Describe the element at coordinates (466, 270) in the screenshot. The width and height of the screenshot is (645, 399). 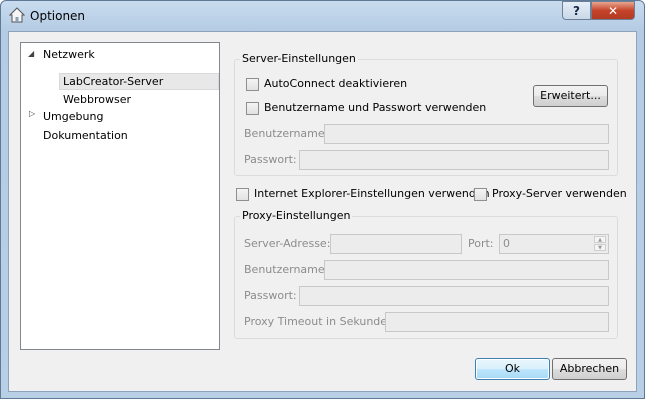
I see `proxy-username-field` at that location.